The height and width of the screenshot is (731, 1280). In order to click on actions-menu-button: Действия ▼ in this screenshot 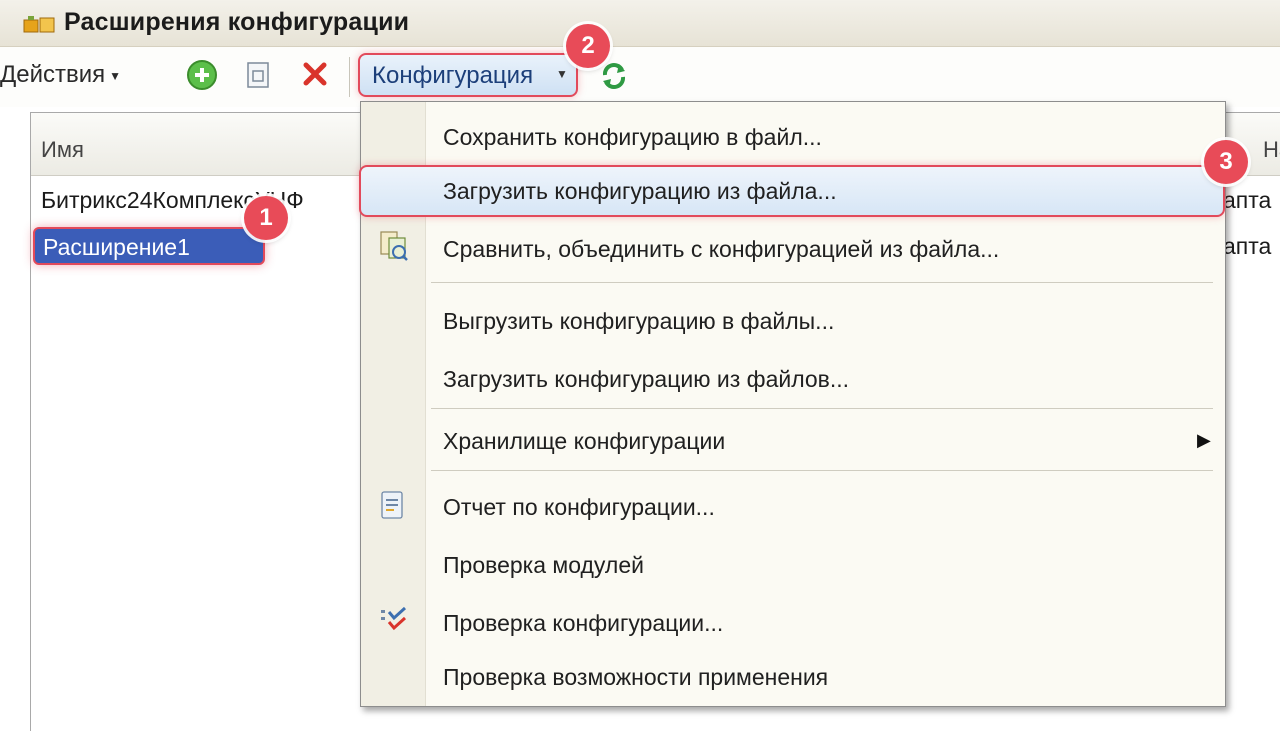, I will do `click(60, 75)`.